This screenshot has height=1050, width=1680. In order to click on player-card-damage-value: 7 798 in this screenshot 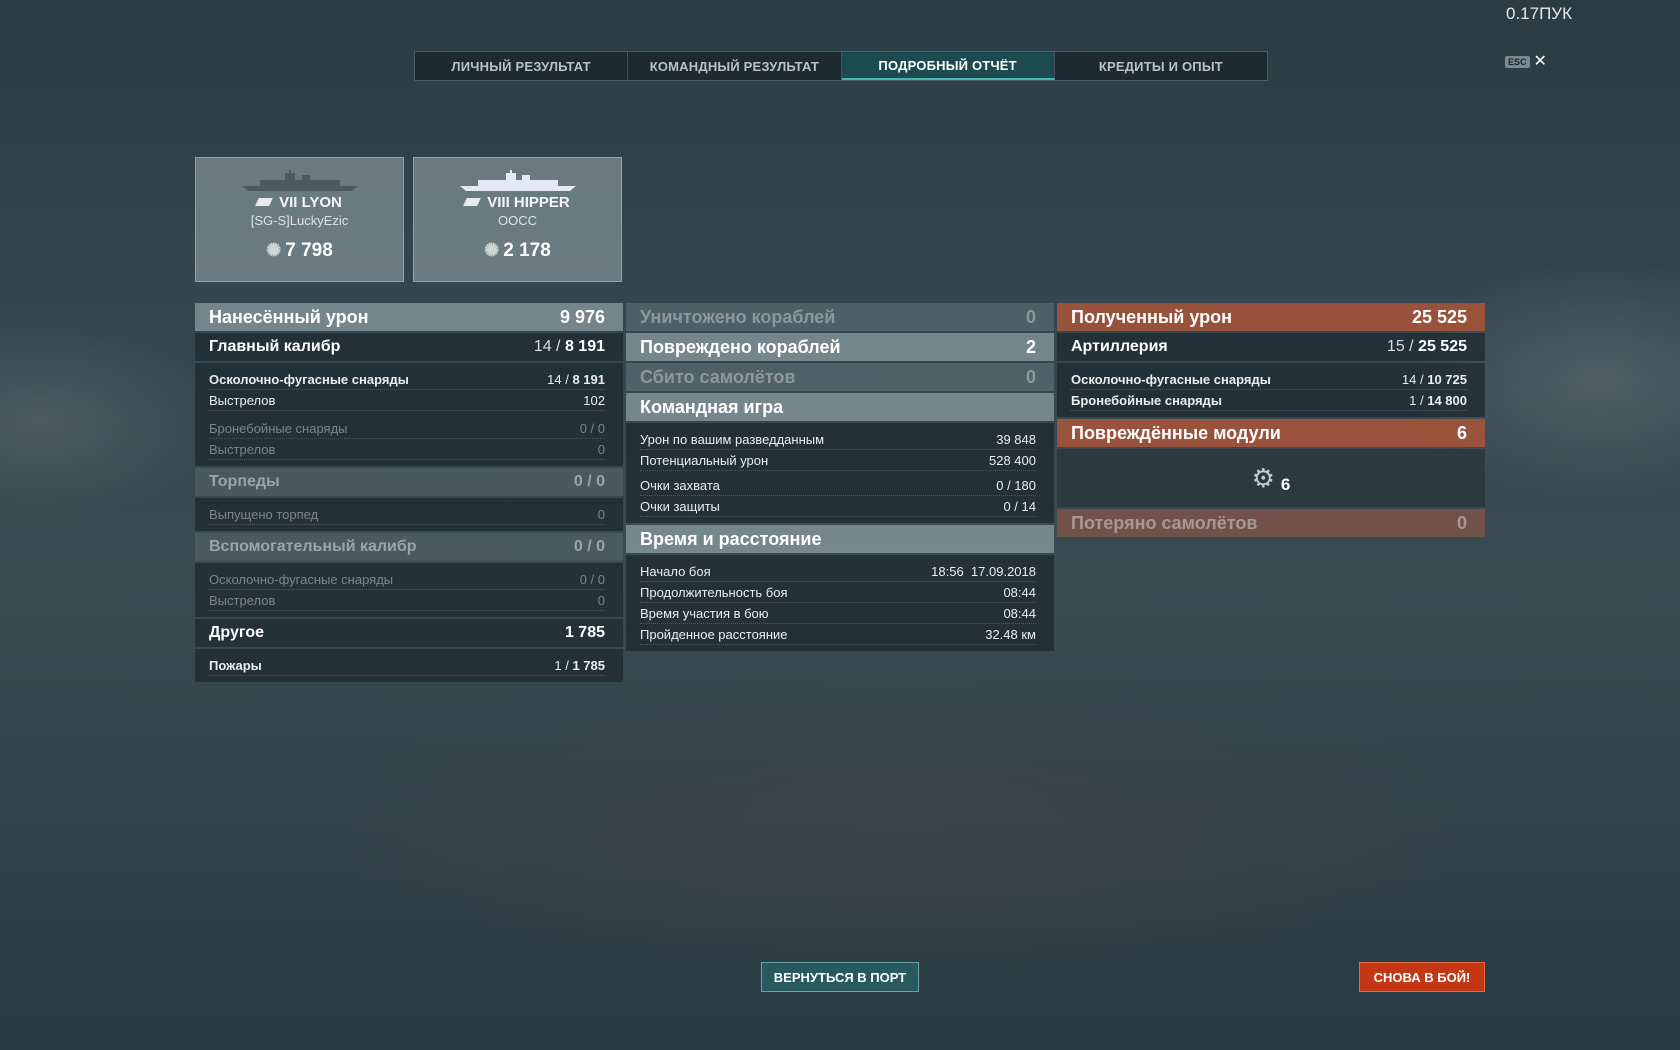, I will do `click(309, 250)`.